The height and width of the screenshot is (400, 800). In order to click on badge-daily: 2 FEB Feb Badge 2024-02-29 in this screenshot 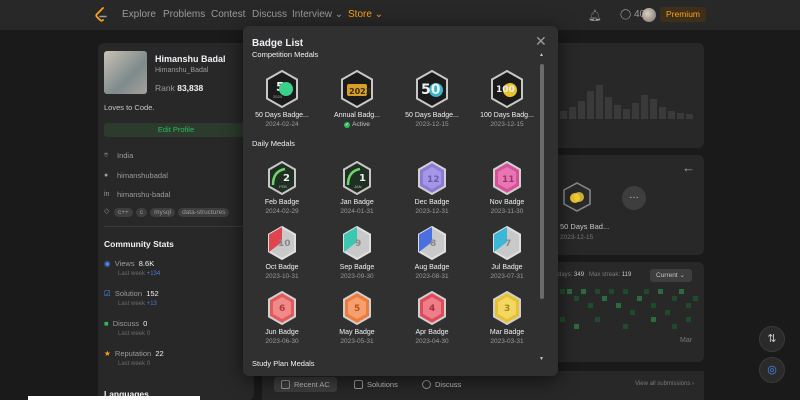, I will do `click(282, 188)`.